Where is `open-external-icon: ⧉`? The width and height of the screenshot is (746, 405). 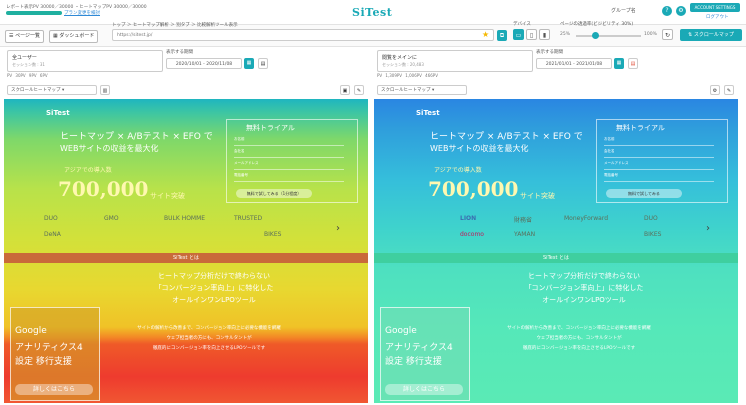
open-external-icon: ⧉ is located at coordinates (502, 35).